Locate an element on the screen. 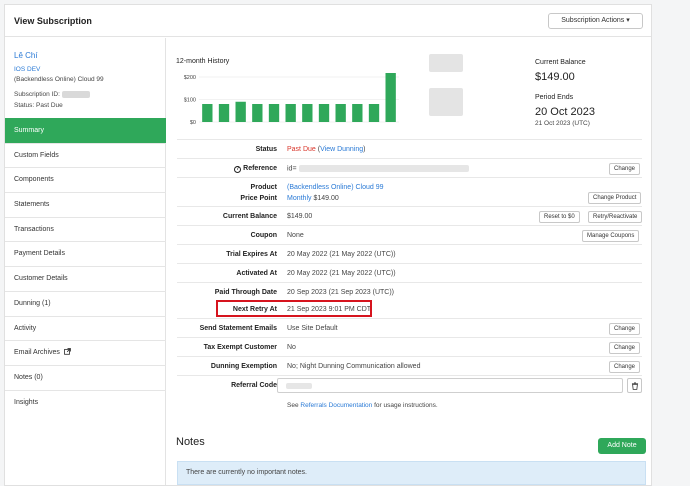  sidebar-item-customer-details: Customer Details is located at coordinates (85, 278).